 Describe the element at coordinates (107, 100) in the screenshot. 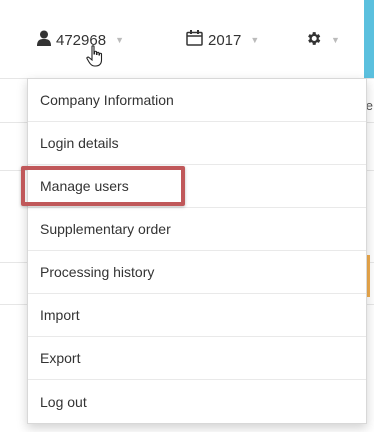

I see `menu-item-label: Company Information` at that location.